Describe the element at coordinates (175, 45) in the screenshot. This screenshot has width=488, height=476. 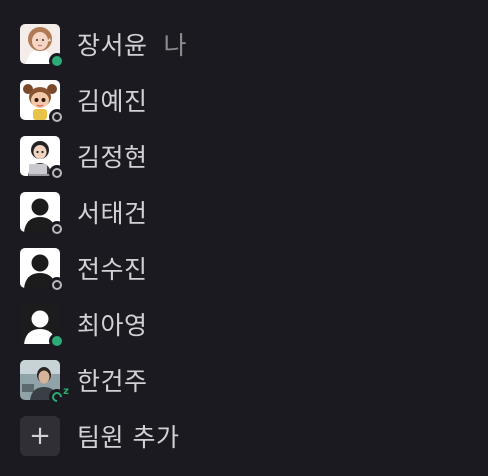
I see `me-label: 나` at that location.